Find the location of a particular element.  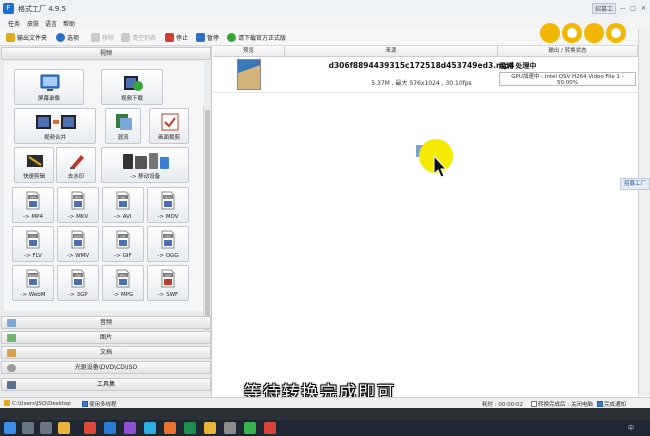

menu-help: 帮助 is located at coordinates (69, 23).